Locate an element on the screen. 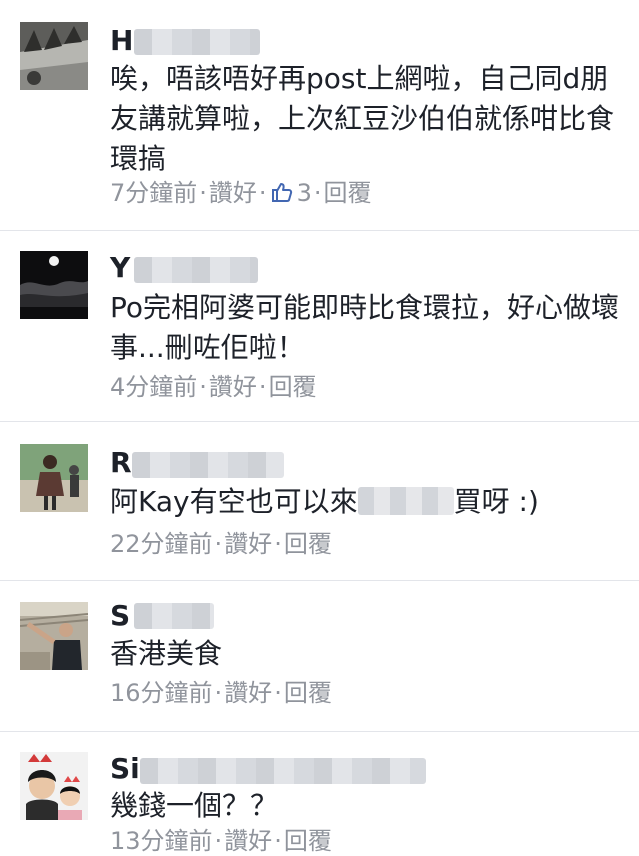  redacted-text is located at coordinates (405, 501).